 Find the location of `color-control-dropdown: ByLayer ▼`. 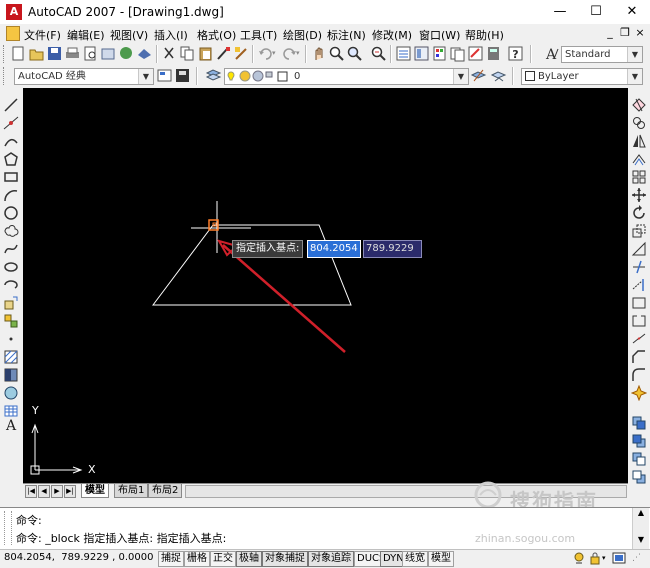

color-control-dropdown: ByLayer ▼ is located at coordinates (582, 76).